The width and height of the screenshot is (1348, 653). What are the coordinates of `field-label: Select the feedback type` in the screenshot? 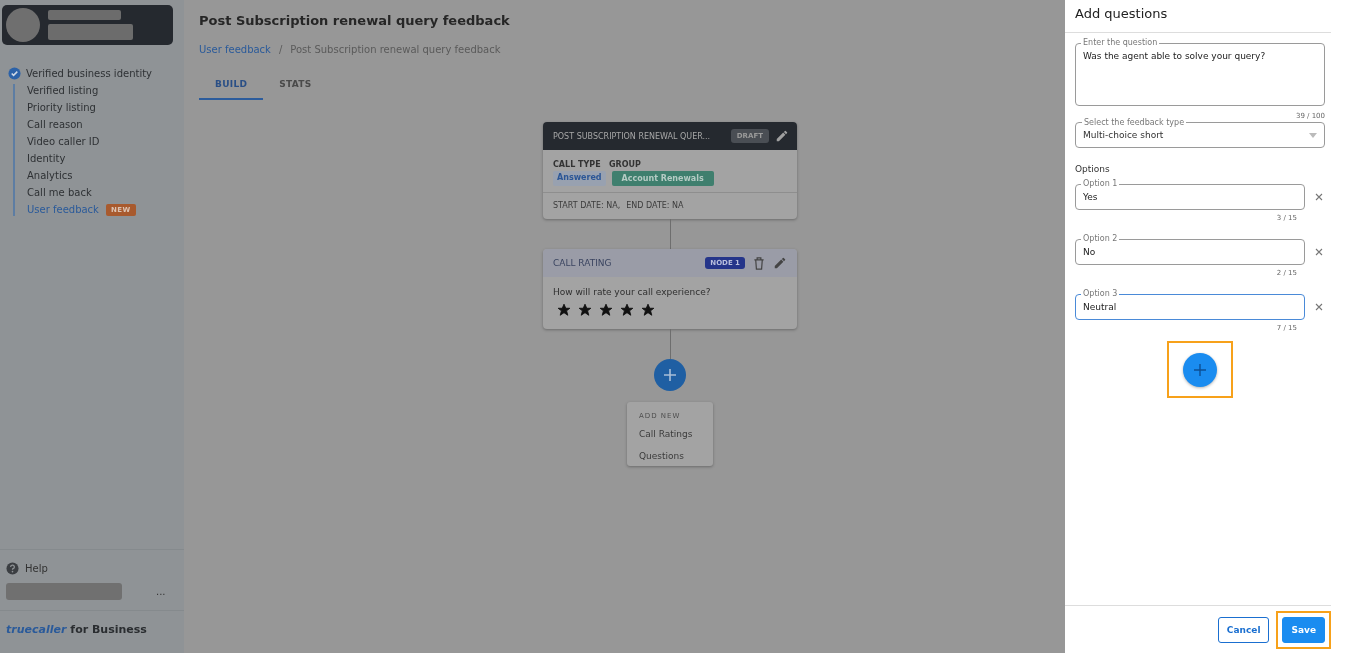 It's located at (1134, 122).